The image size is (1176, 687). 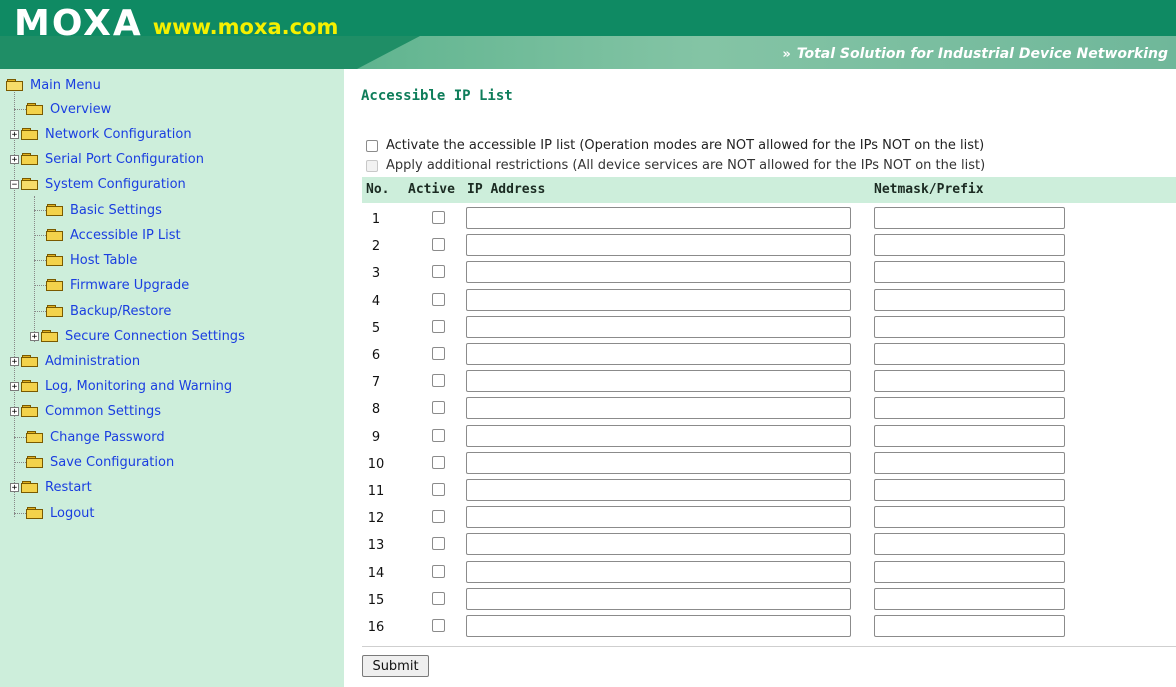 I want to click on sidebar-item-logout: Logout, so click(x=60, y=513).